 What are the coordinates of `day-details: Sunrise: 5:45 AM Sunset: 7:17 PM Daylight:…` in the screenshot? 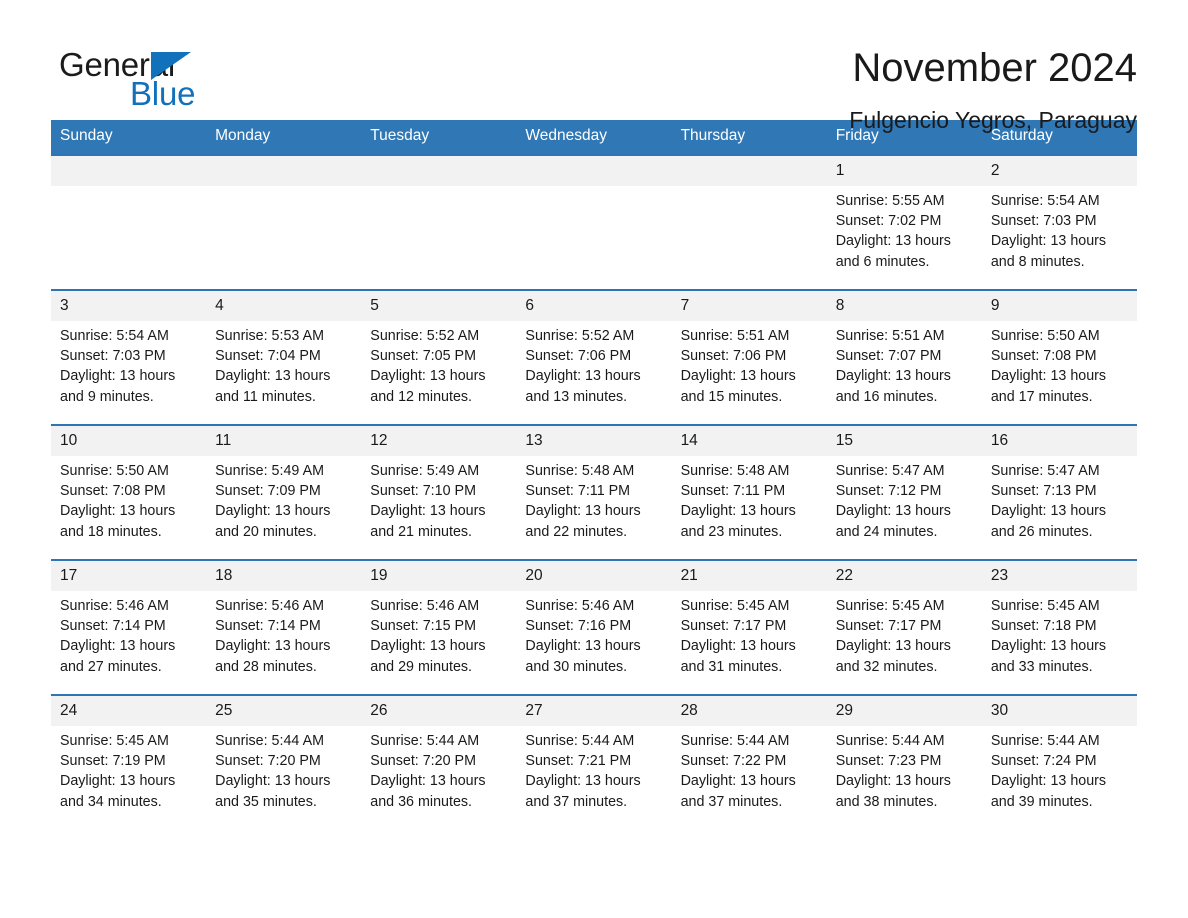 It's located at (904, 634).